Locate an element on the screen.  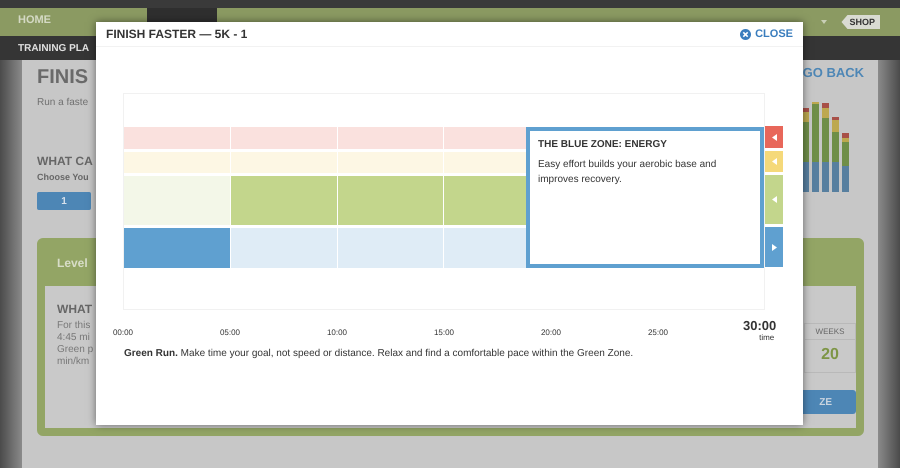
section-heading: WHAT CA is located at coordinates (65, 161).